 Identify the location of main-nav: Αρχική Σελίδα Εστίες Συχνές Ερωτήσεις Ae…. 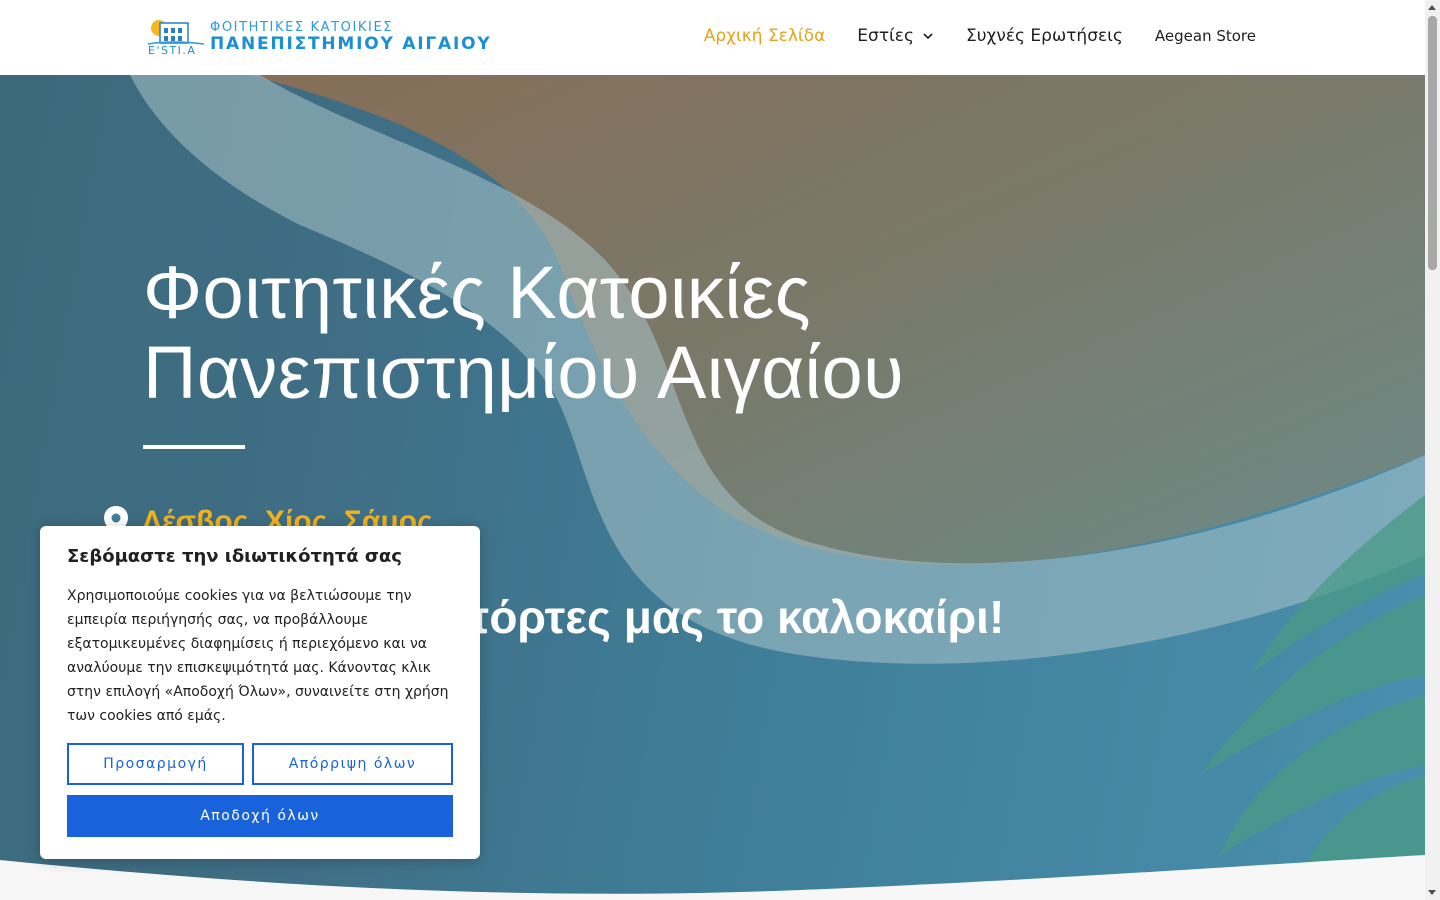
(964, 36).